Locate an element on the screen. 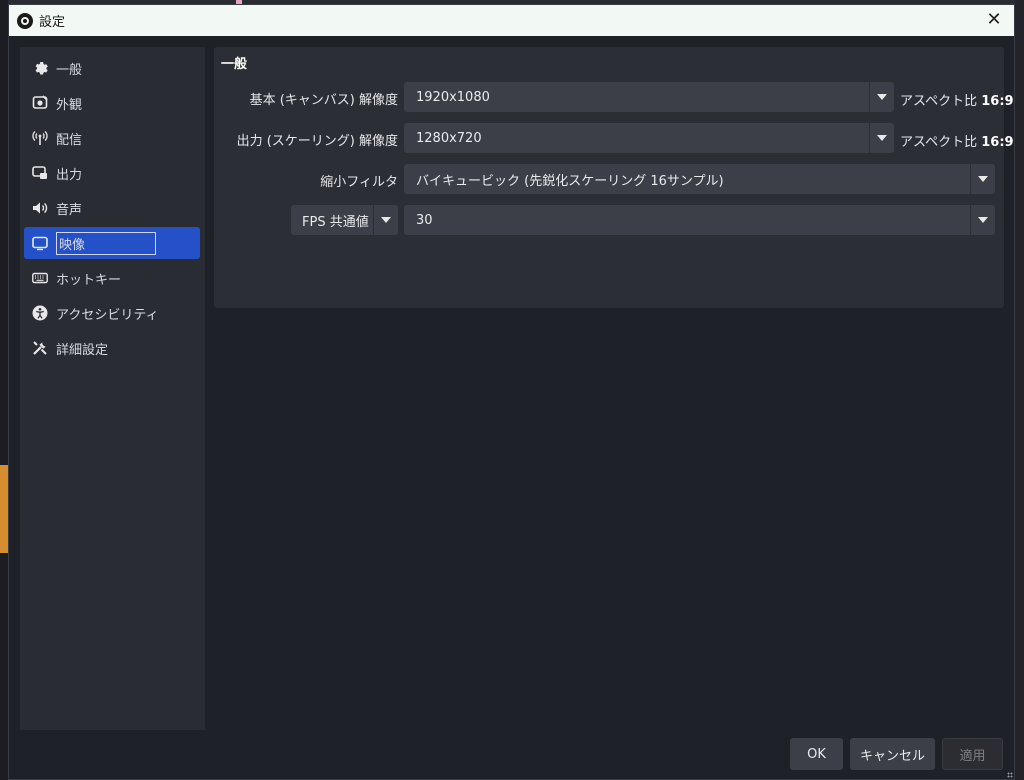  broadcast-icon is located at coordinates (40, 138).